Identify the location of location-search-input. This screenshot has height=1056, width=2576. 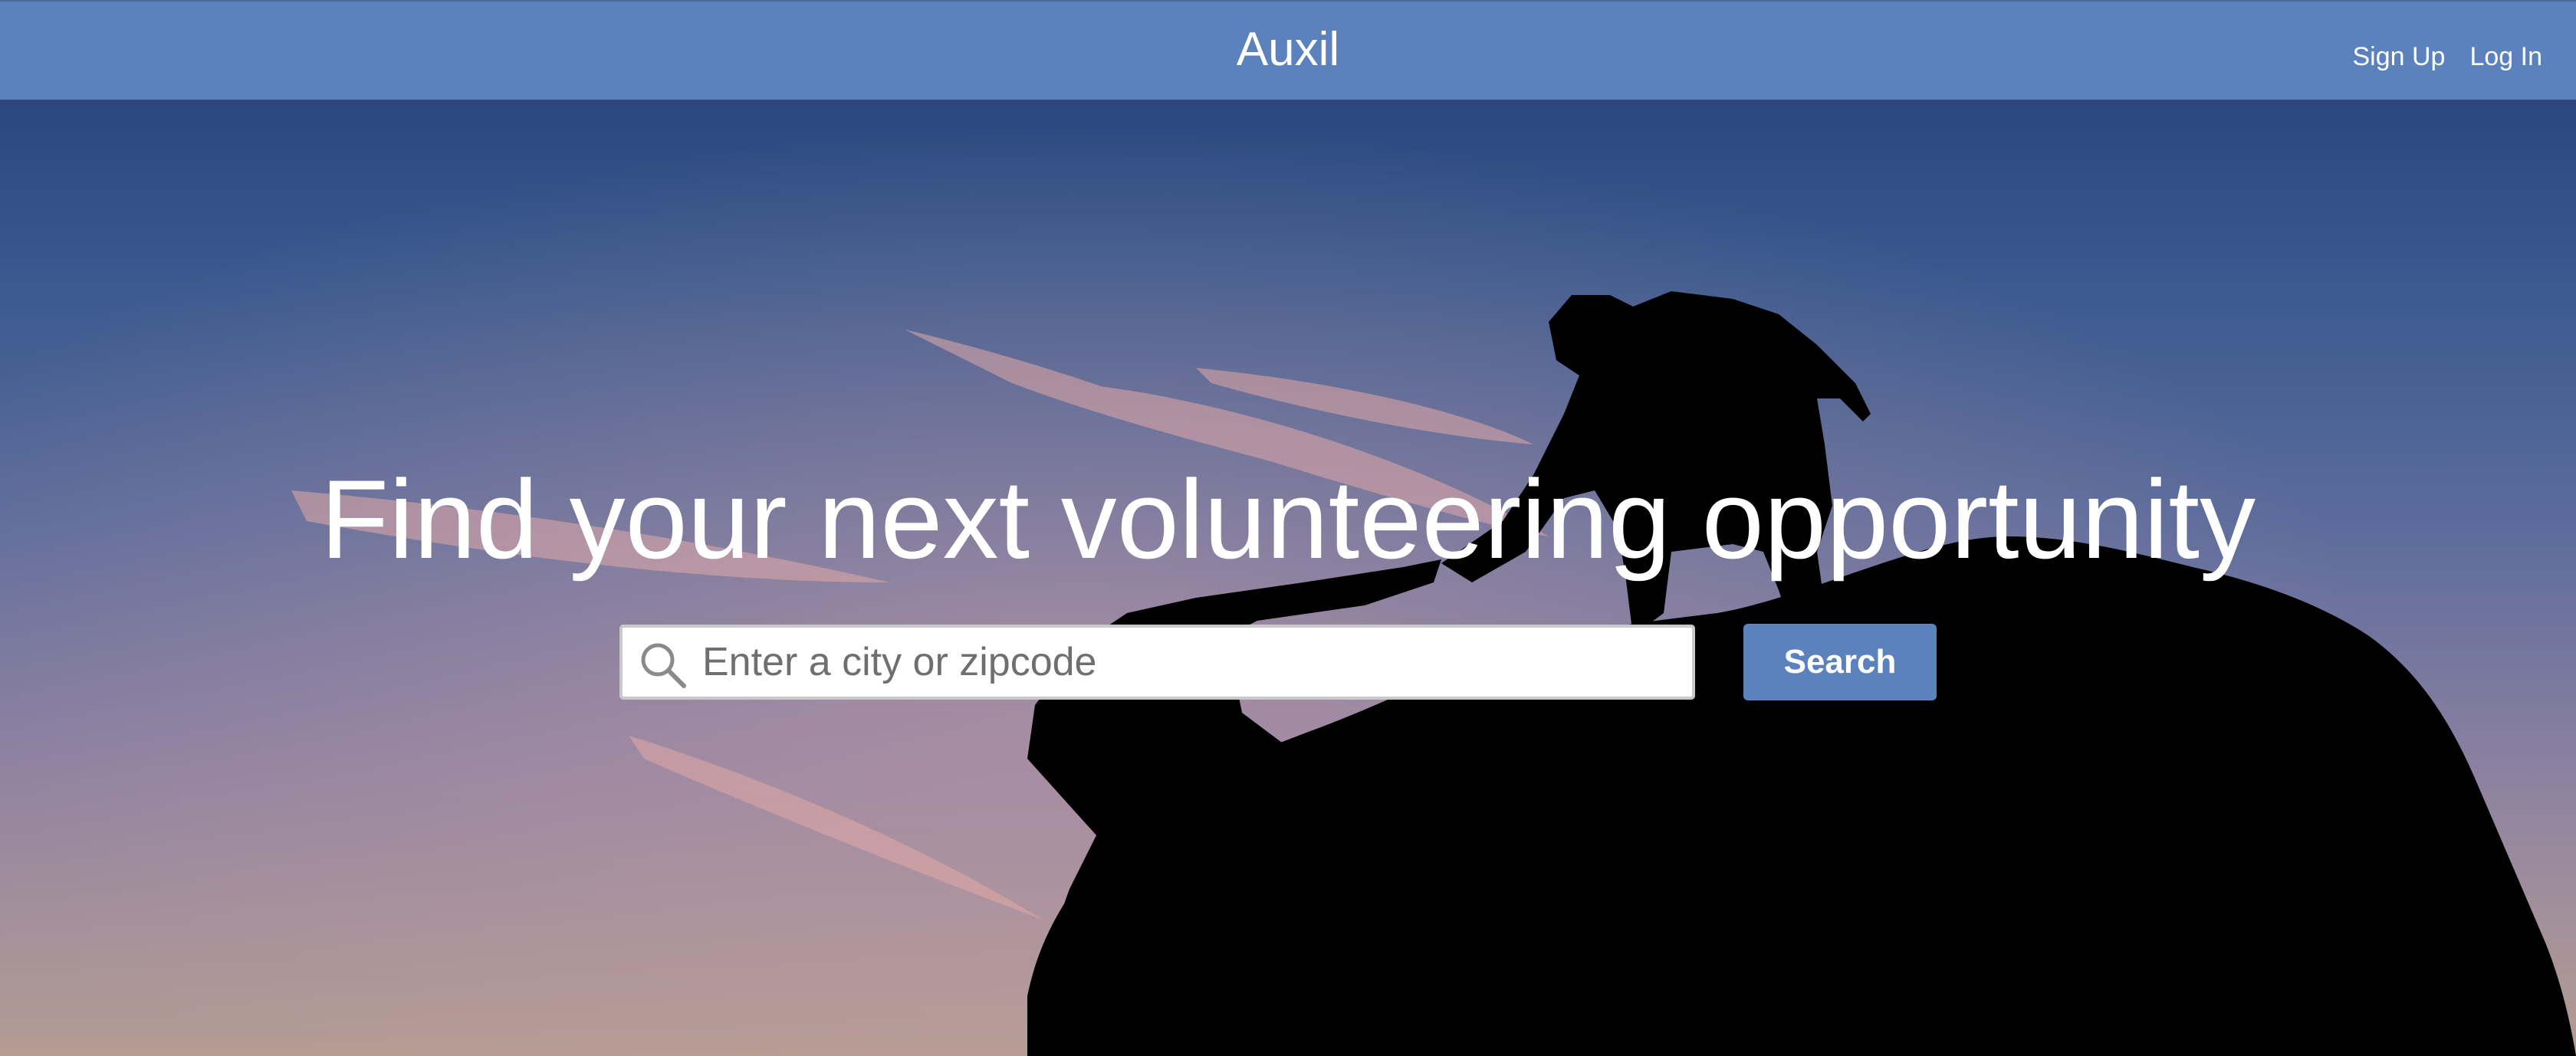
(1189, 662).